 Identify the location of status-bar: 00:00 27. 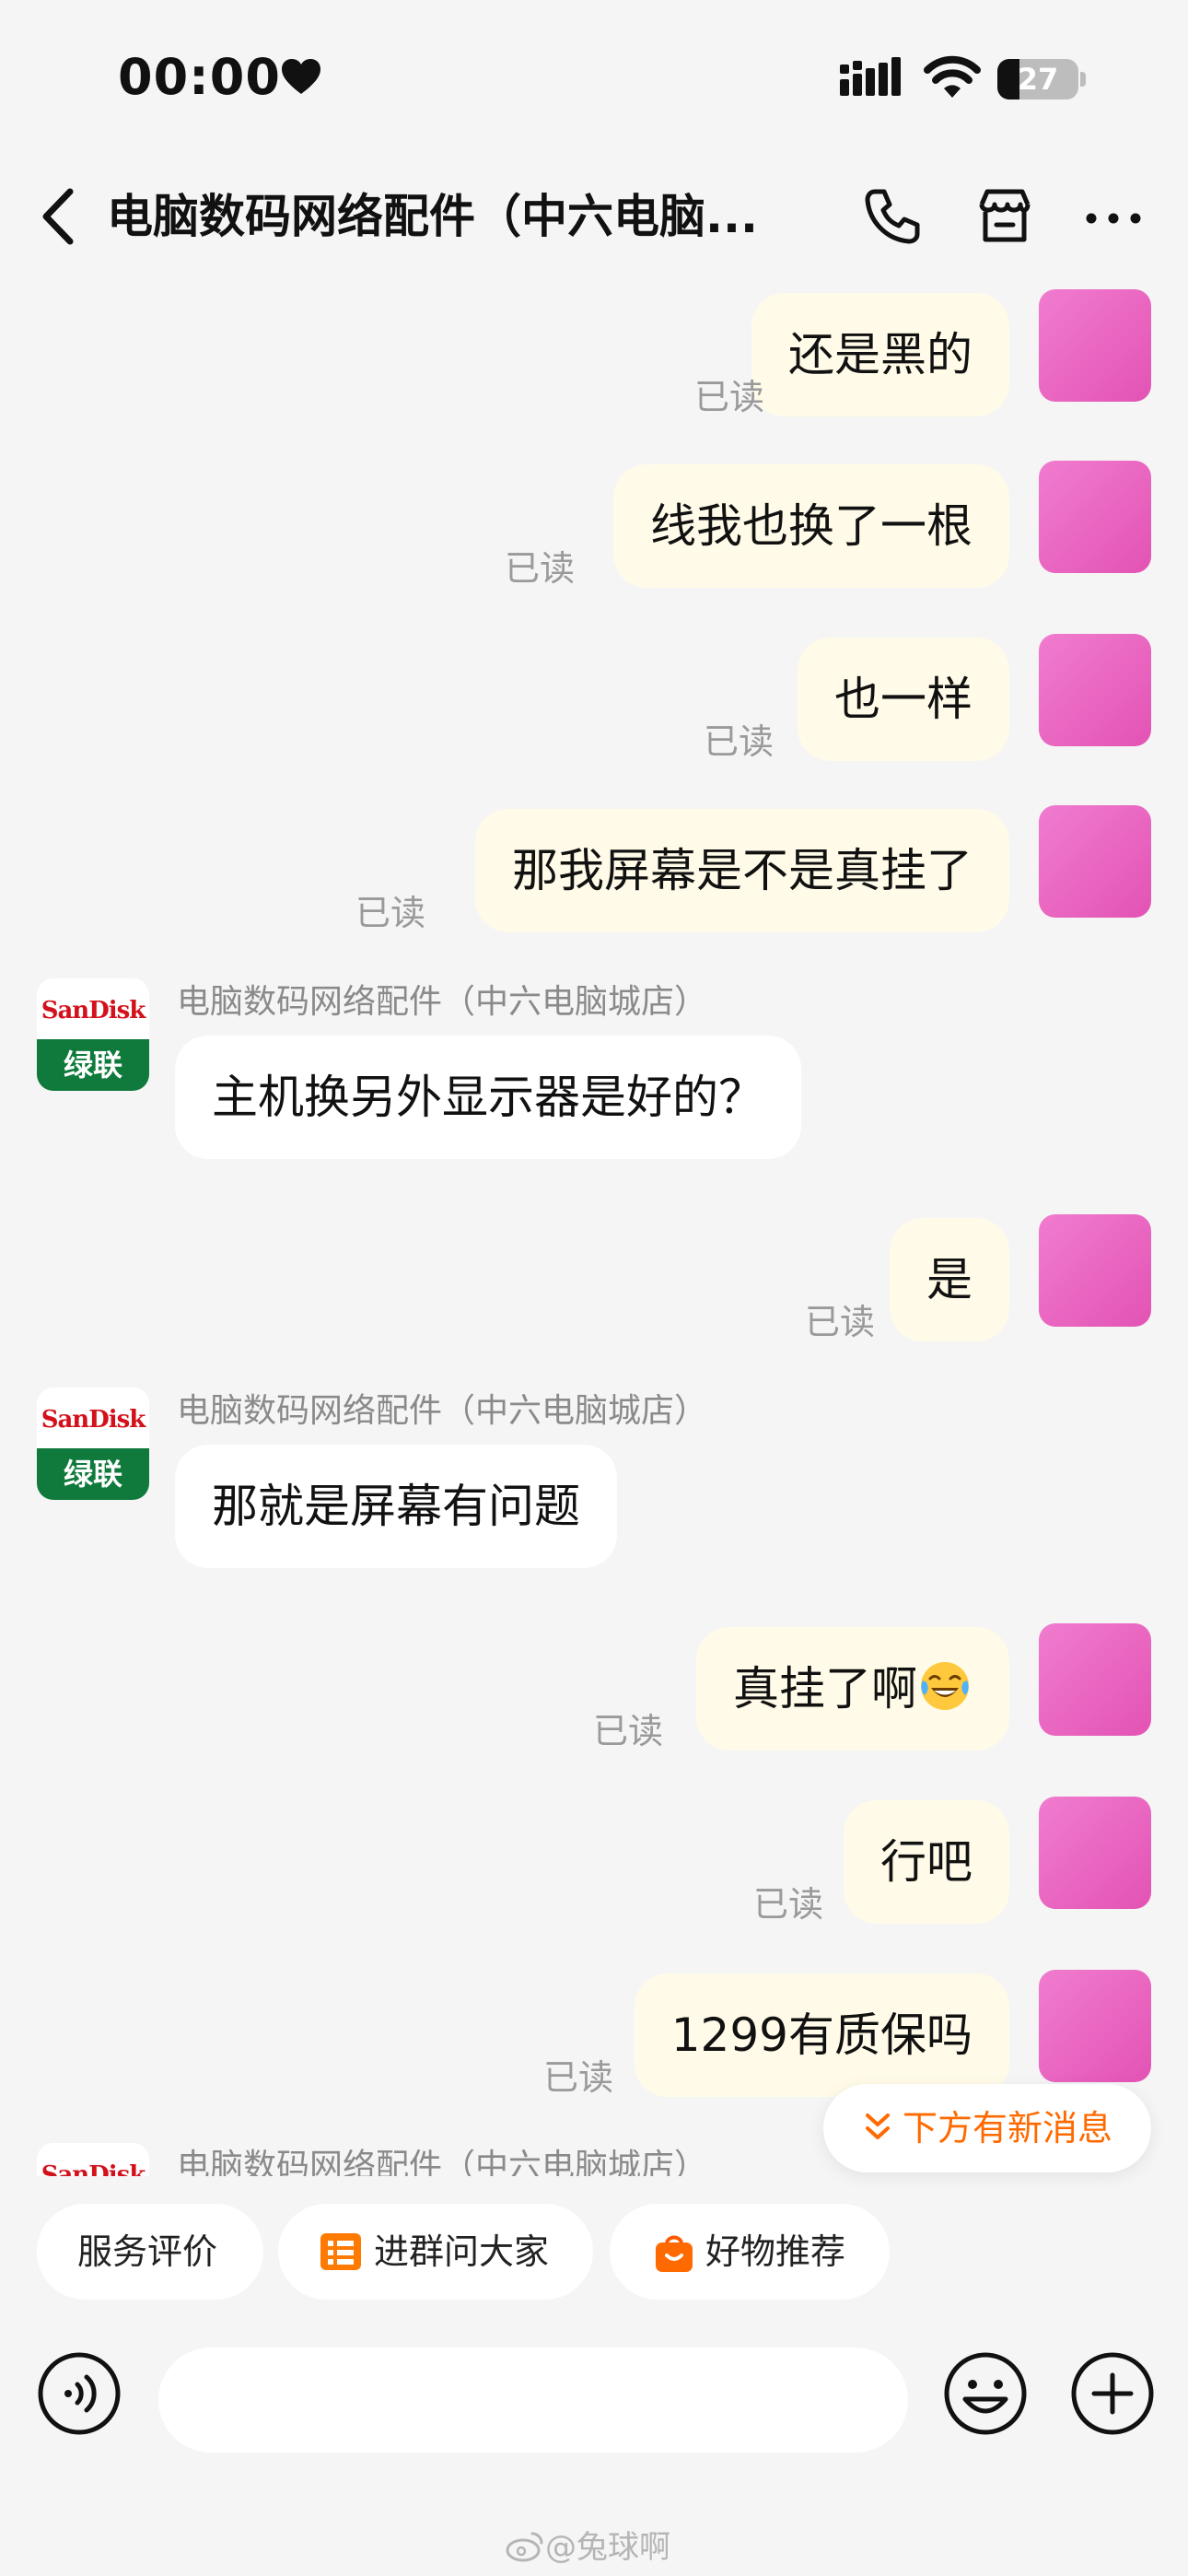
(594, 78).